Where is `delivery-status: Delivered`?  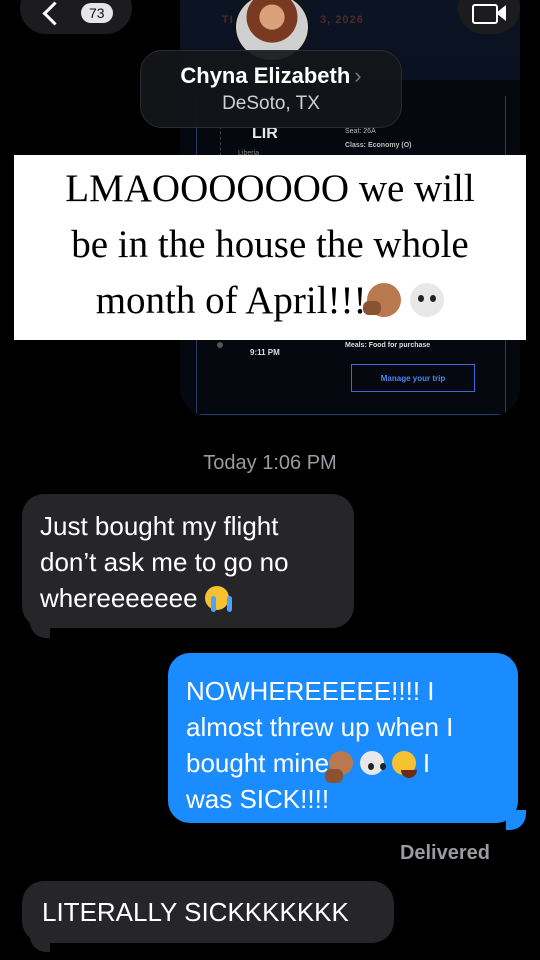
delivery-status: Delivered is located at coordinates (444, 853).